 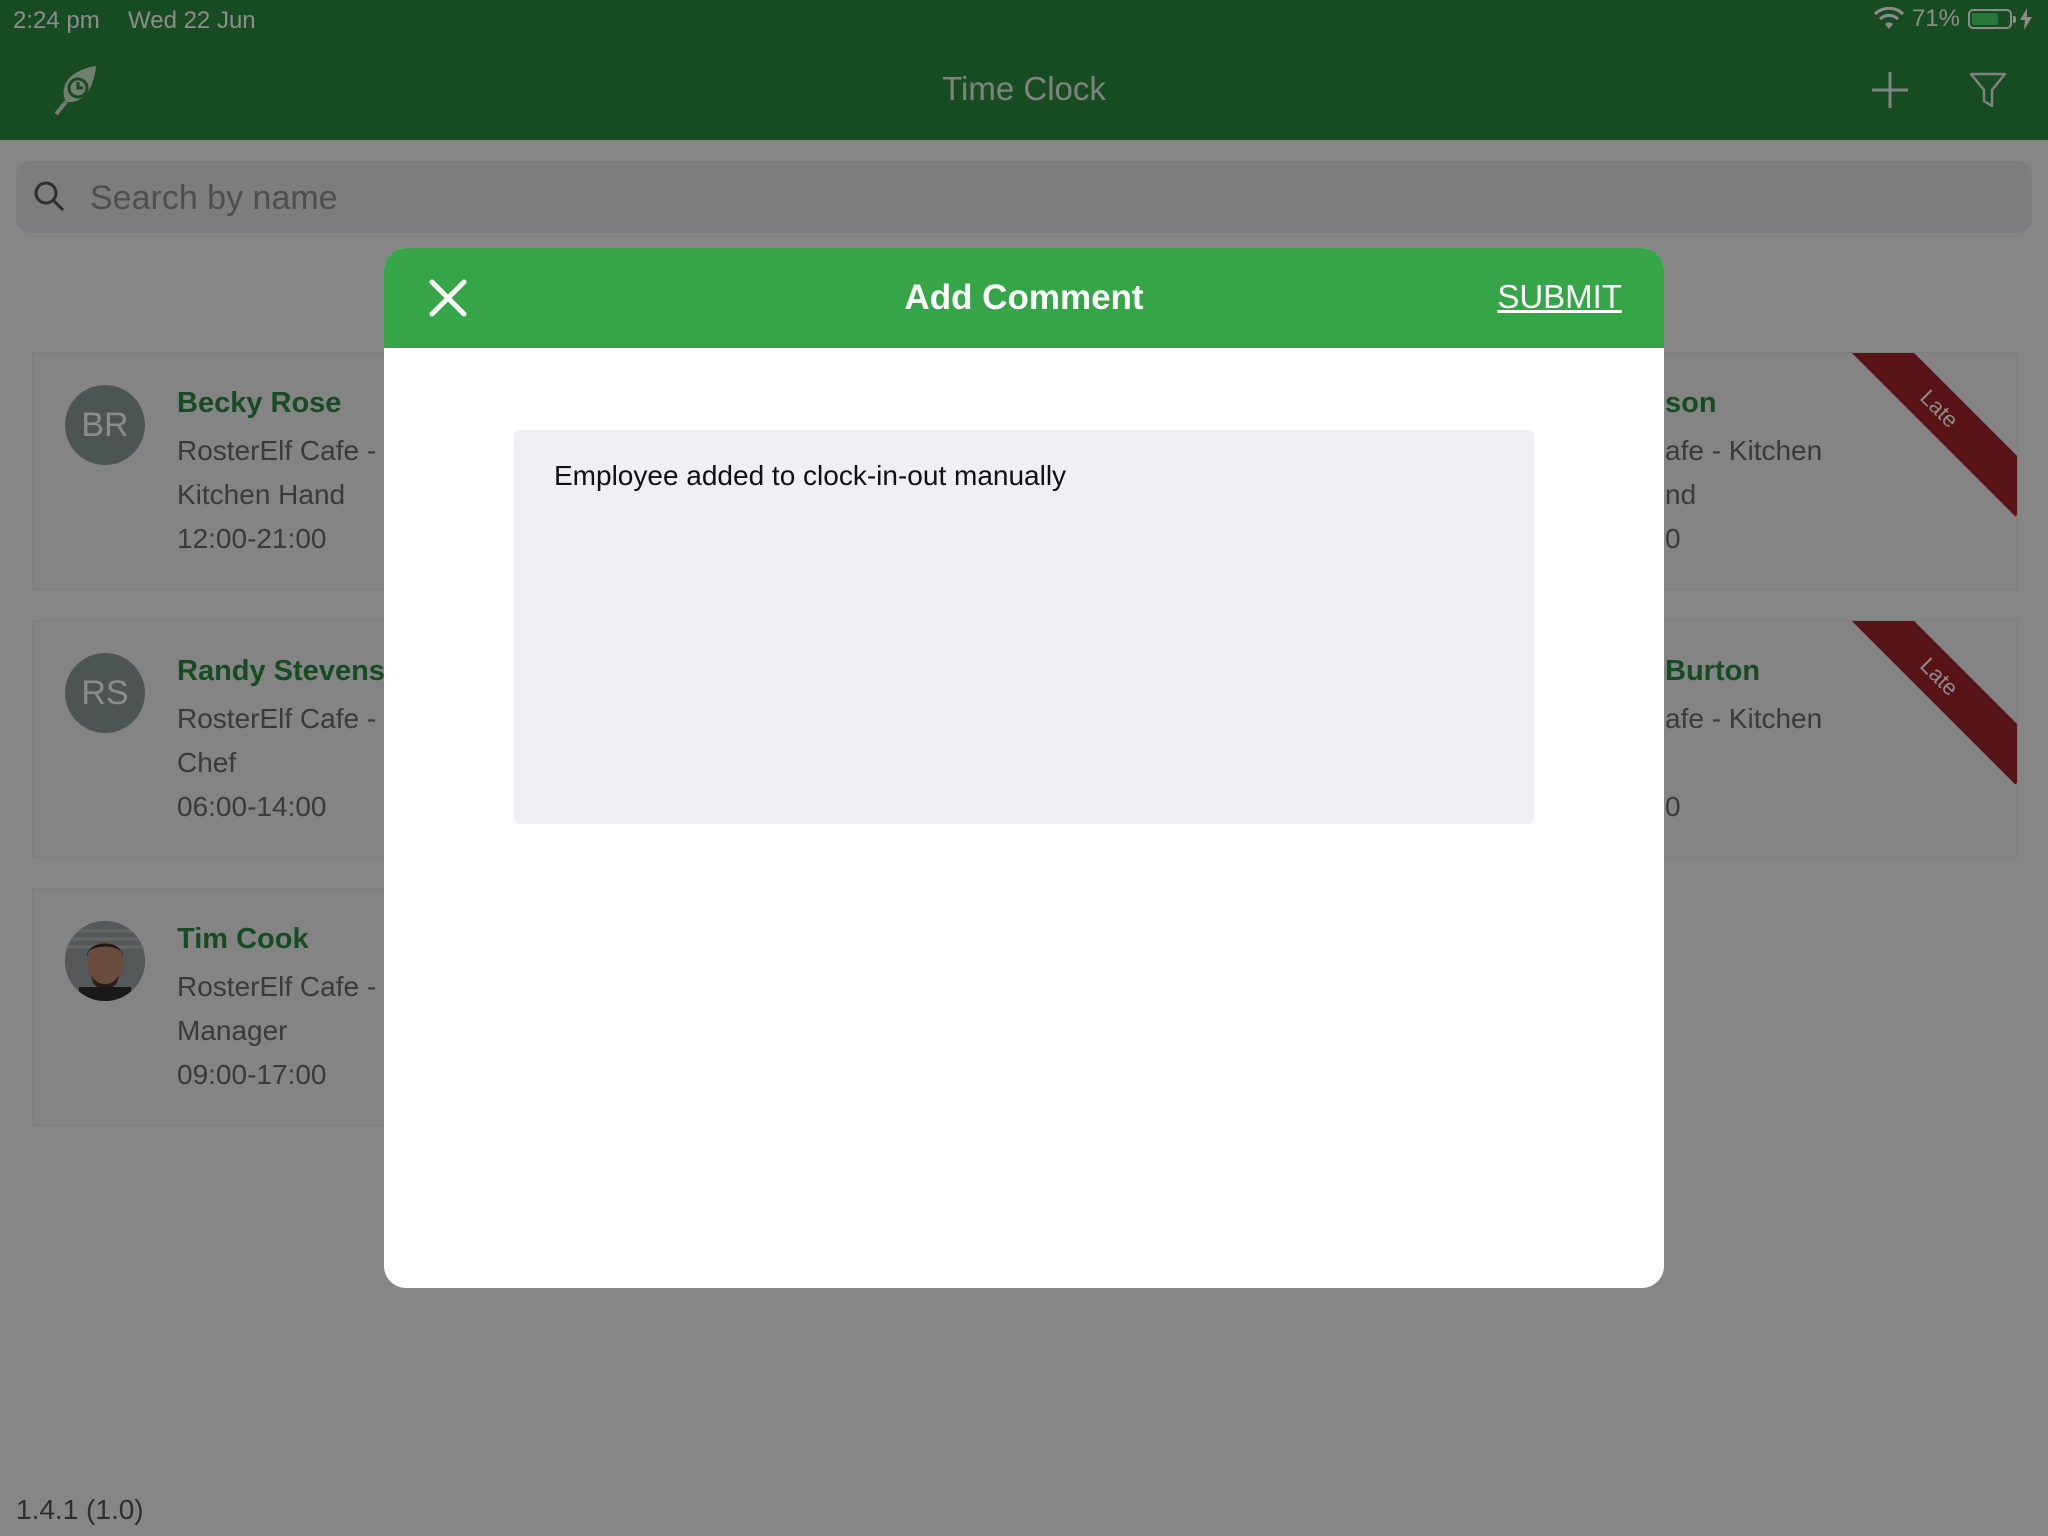 I want to click on dialog-title: Add Comment, so click(x=1024, y=297).